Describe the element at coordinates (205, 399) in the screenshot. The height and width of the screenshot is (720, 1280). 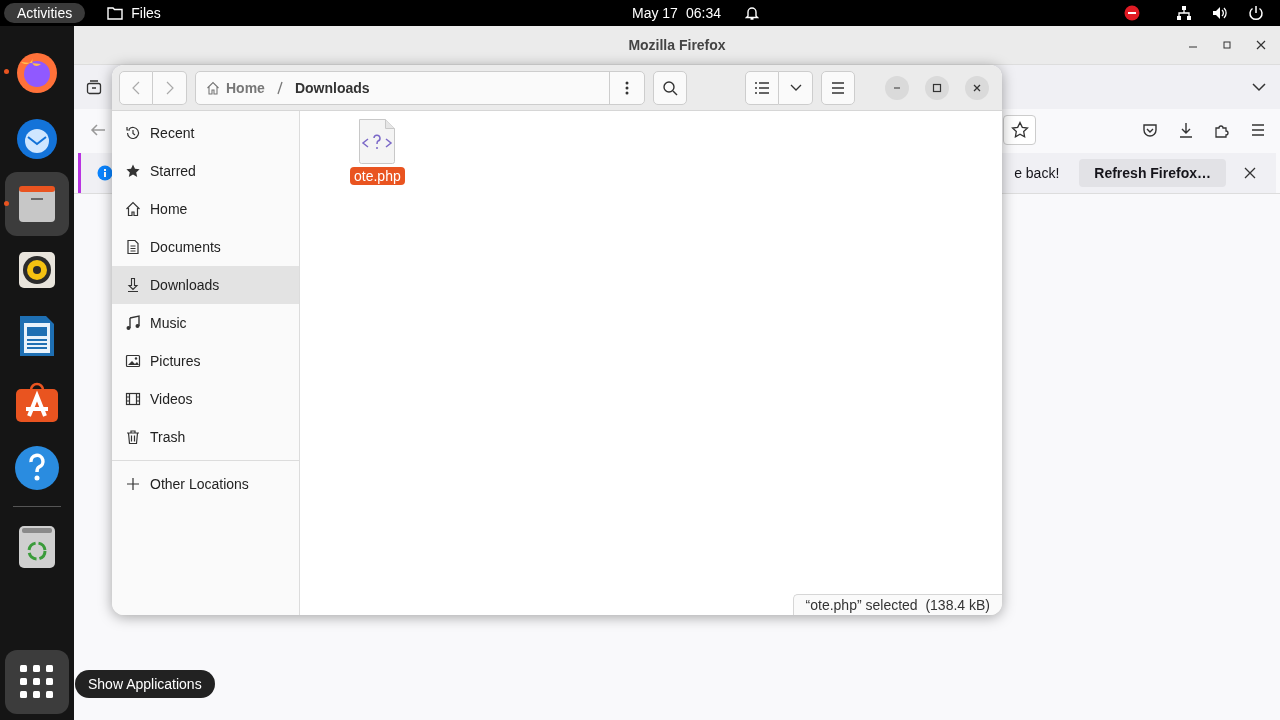
I see `sidebar-item: Videos` at that location.